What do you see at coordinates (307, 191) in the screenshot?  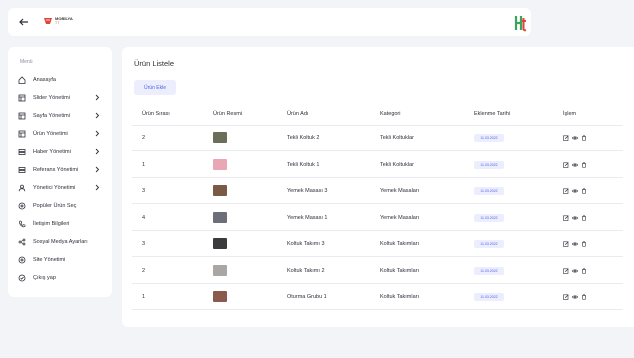 I see `row-product-name: Yemek Masası 3` at bounding box center [307, 191].